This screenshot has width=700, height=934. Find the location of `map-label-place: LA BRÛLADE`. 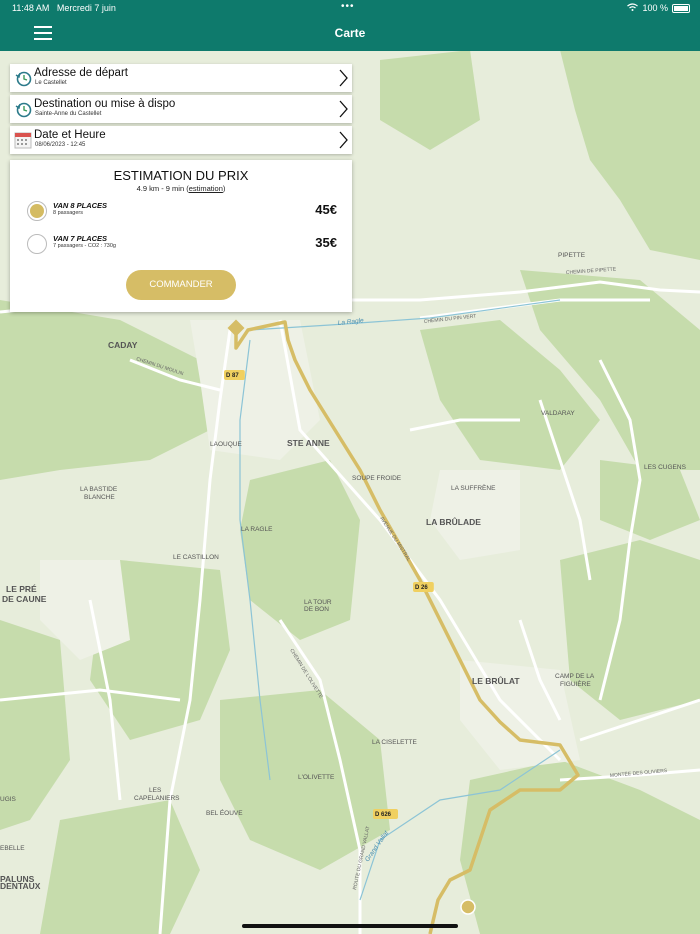

map-label-place: LA BRÛLADE is located at coordinates (453, 521).